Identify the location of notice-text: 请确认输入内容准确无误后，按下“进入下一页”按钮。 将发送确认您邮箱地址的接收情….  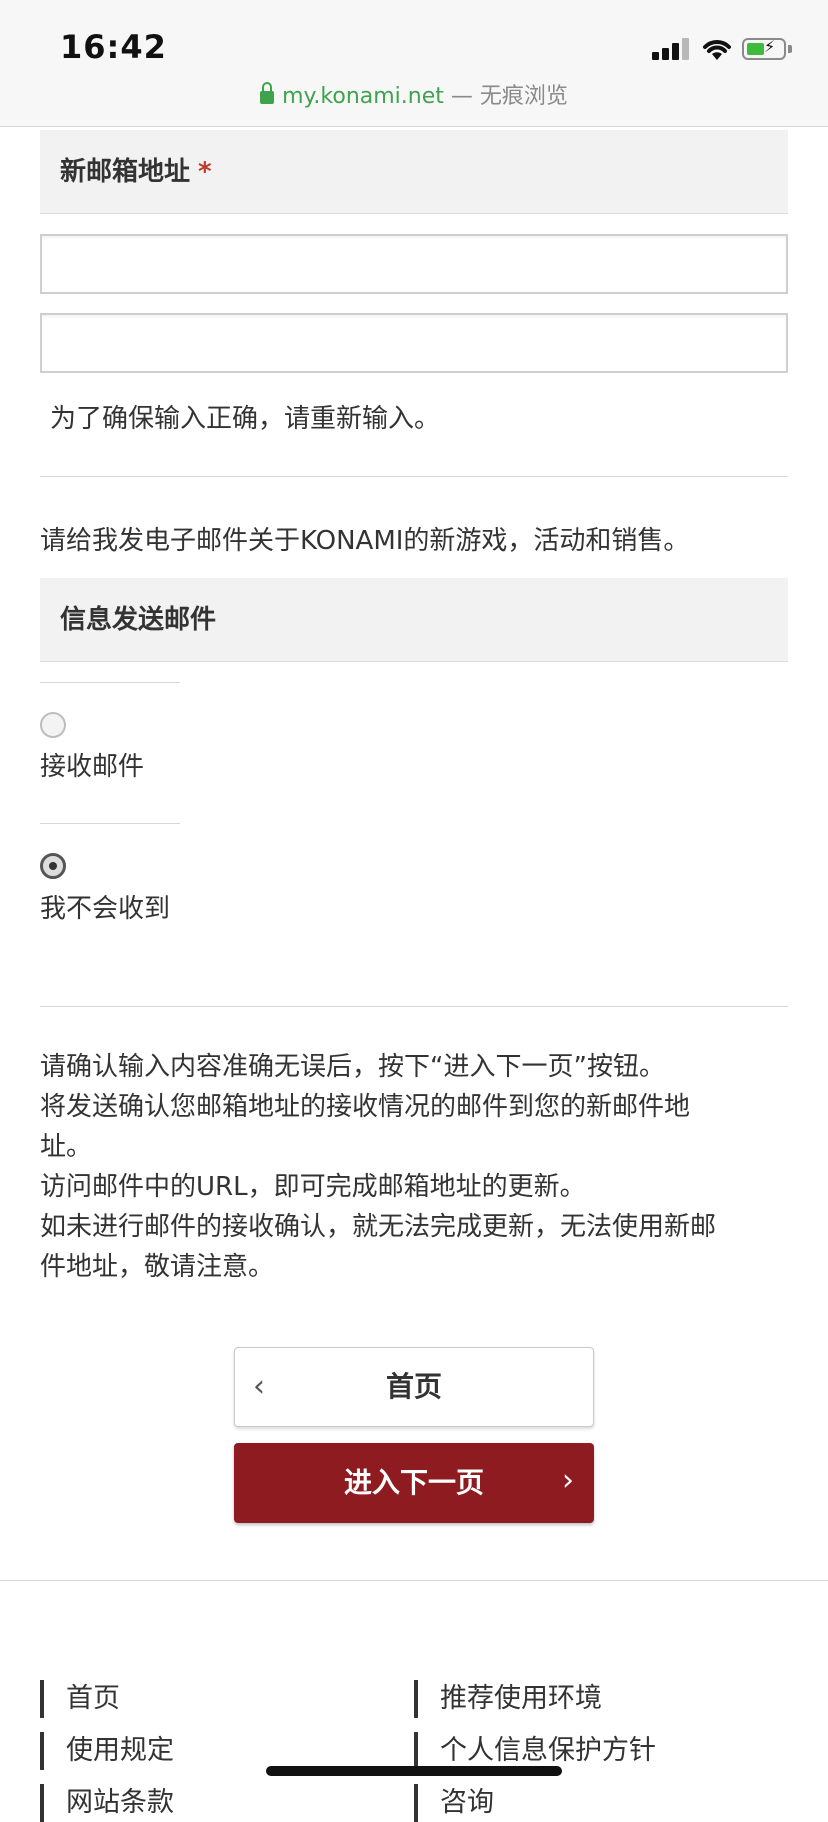
(410, 1167).